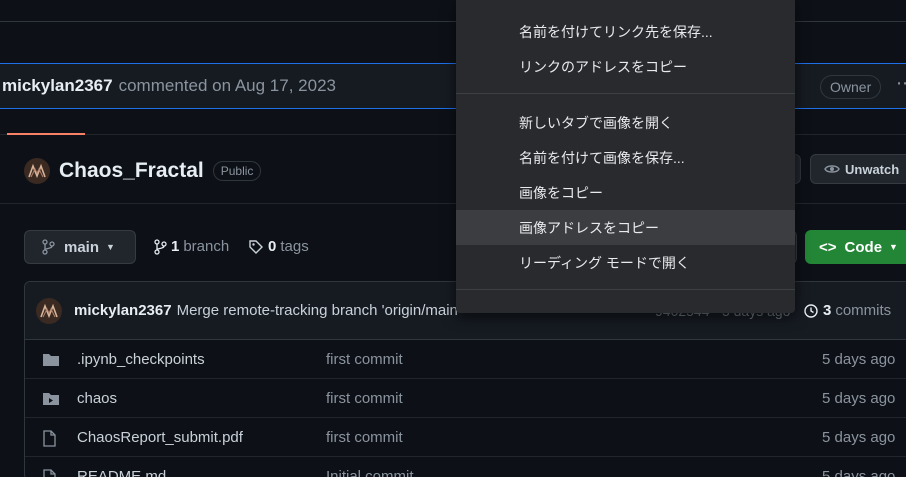  What do you see at coordinates (272, 246) in the screenshot?
I see `tag-count: 0` at bounding box center [272, 246].